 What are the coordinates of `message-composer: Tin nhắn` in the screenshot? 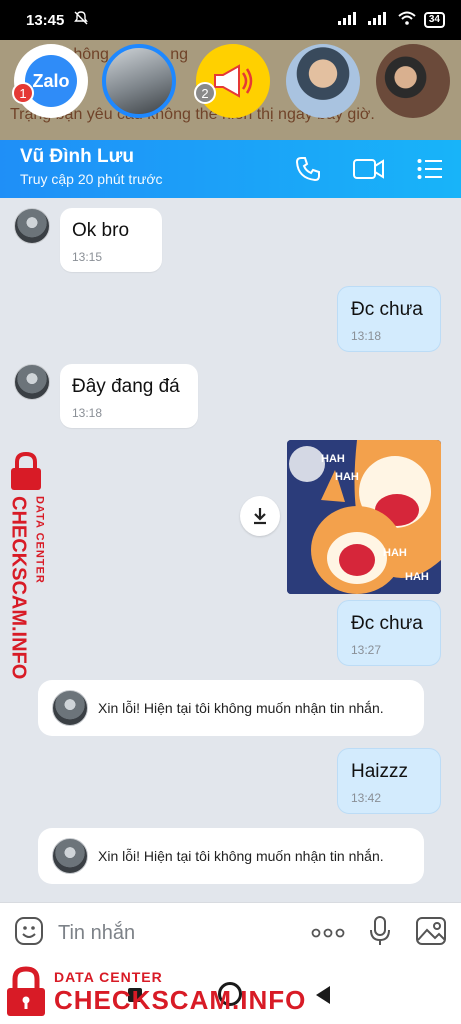 It's located at (230, 933).